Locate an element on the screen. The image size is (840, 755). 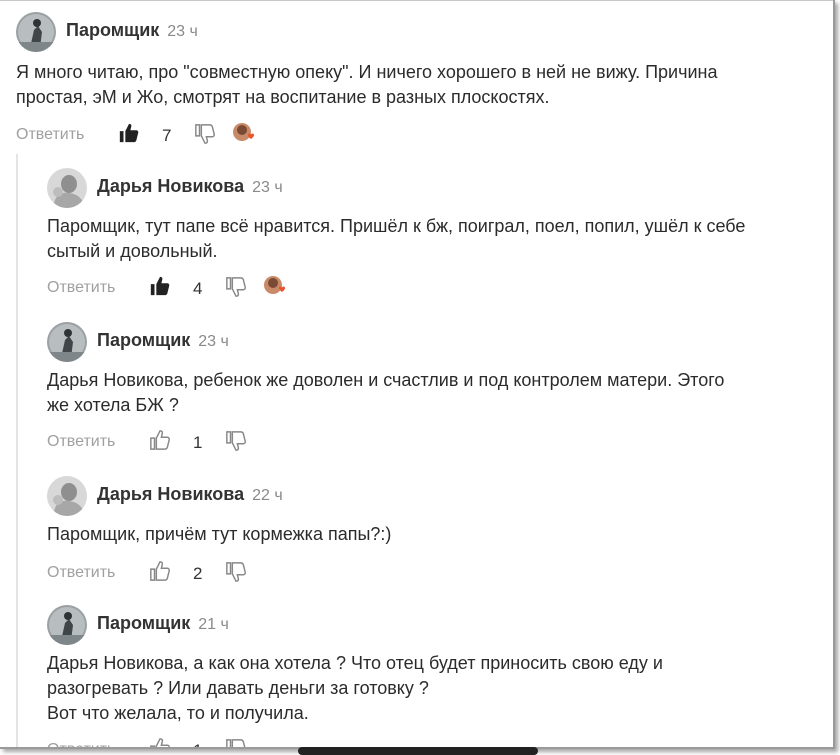
comment-actions: Ответить 4 is located at coordinates (437, 289).